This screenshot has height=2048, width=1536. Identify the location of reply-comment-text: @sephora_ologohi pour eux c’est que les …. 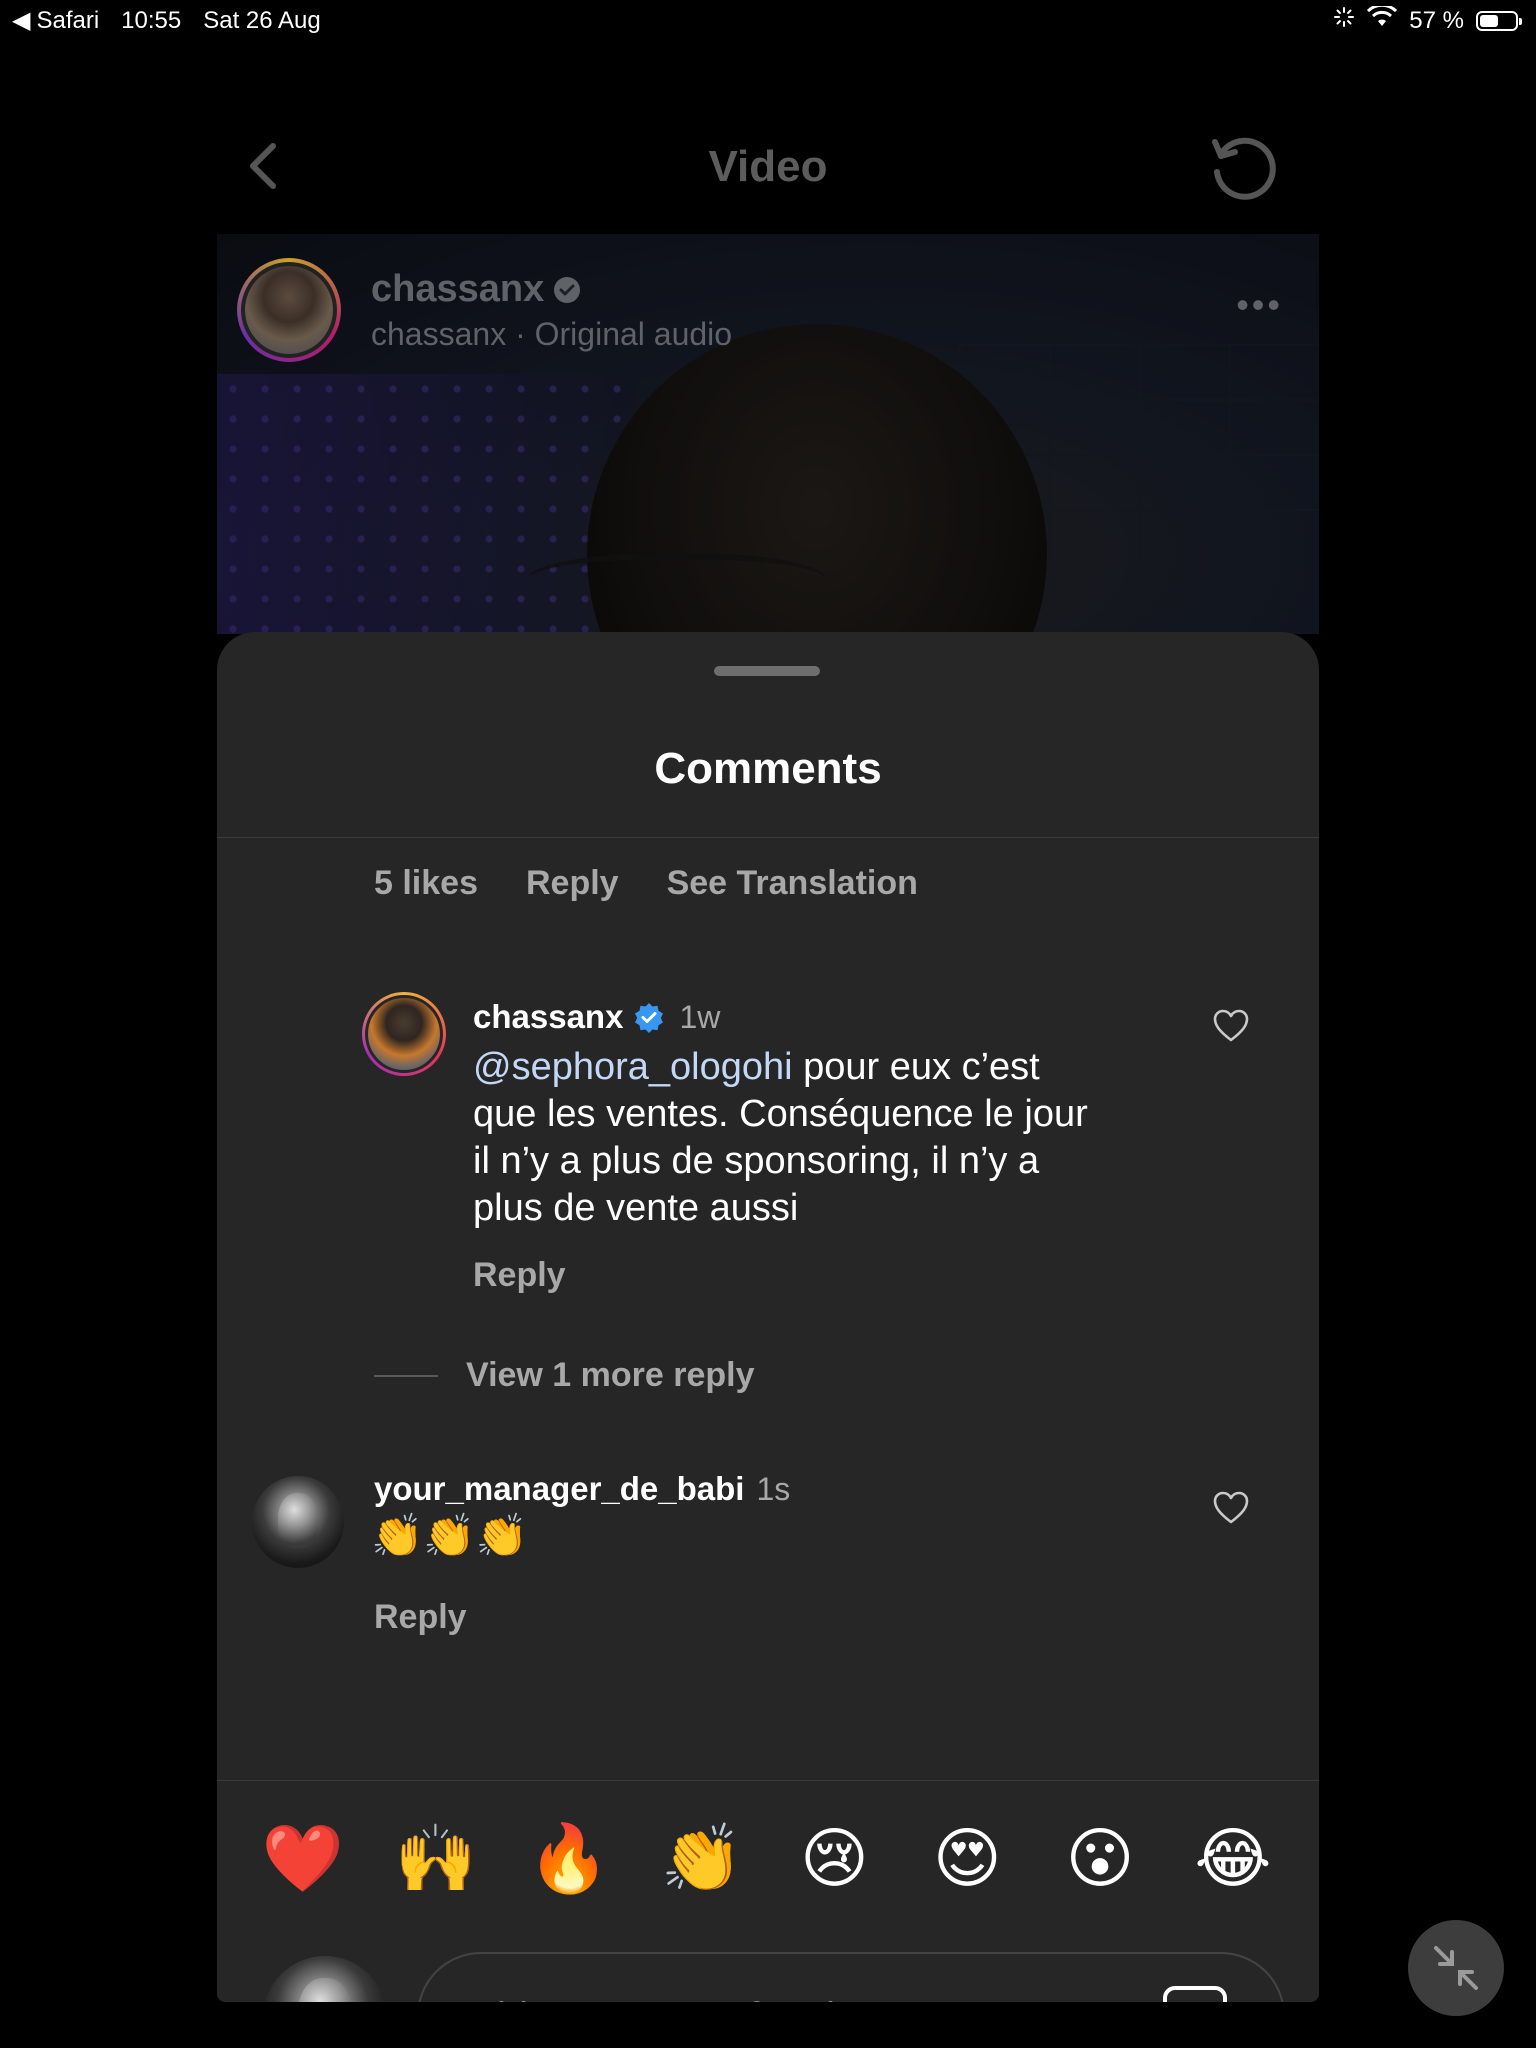
(793, 1138).